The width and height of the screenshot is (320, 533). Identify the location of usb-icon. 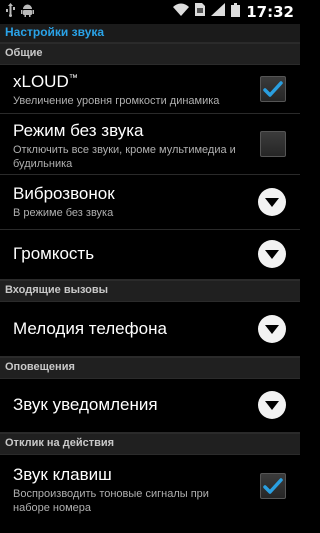
(10, 12).